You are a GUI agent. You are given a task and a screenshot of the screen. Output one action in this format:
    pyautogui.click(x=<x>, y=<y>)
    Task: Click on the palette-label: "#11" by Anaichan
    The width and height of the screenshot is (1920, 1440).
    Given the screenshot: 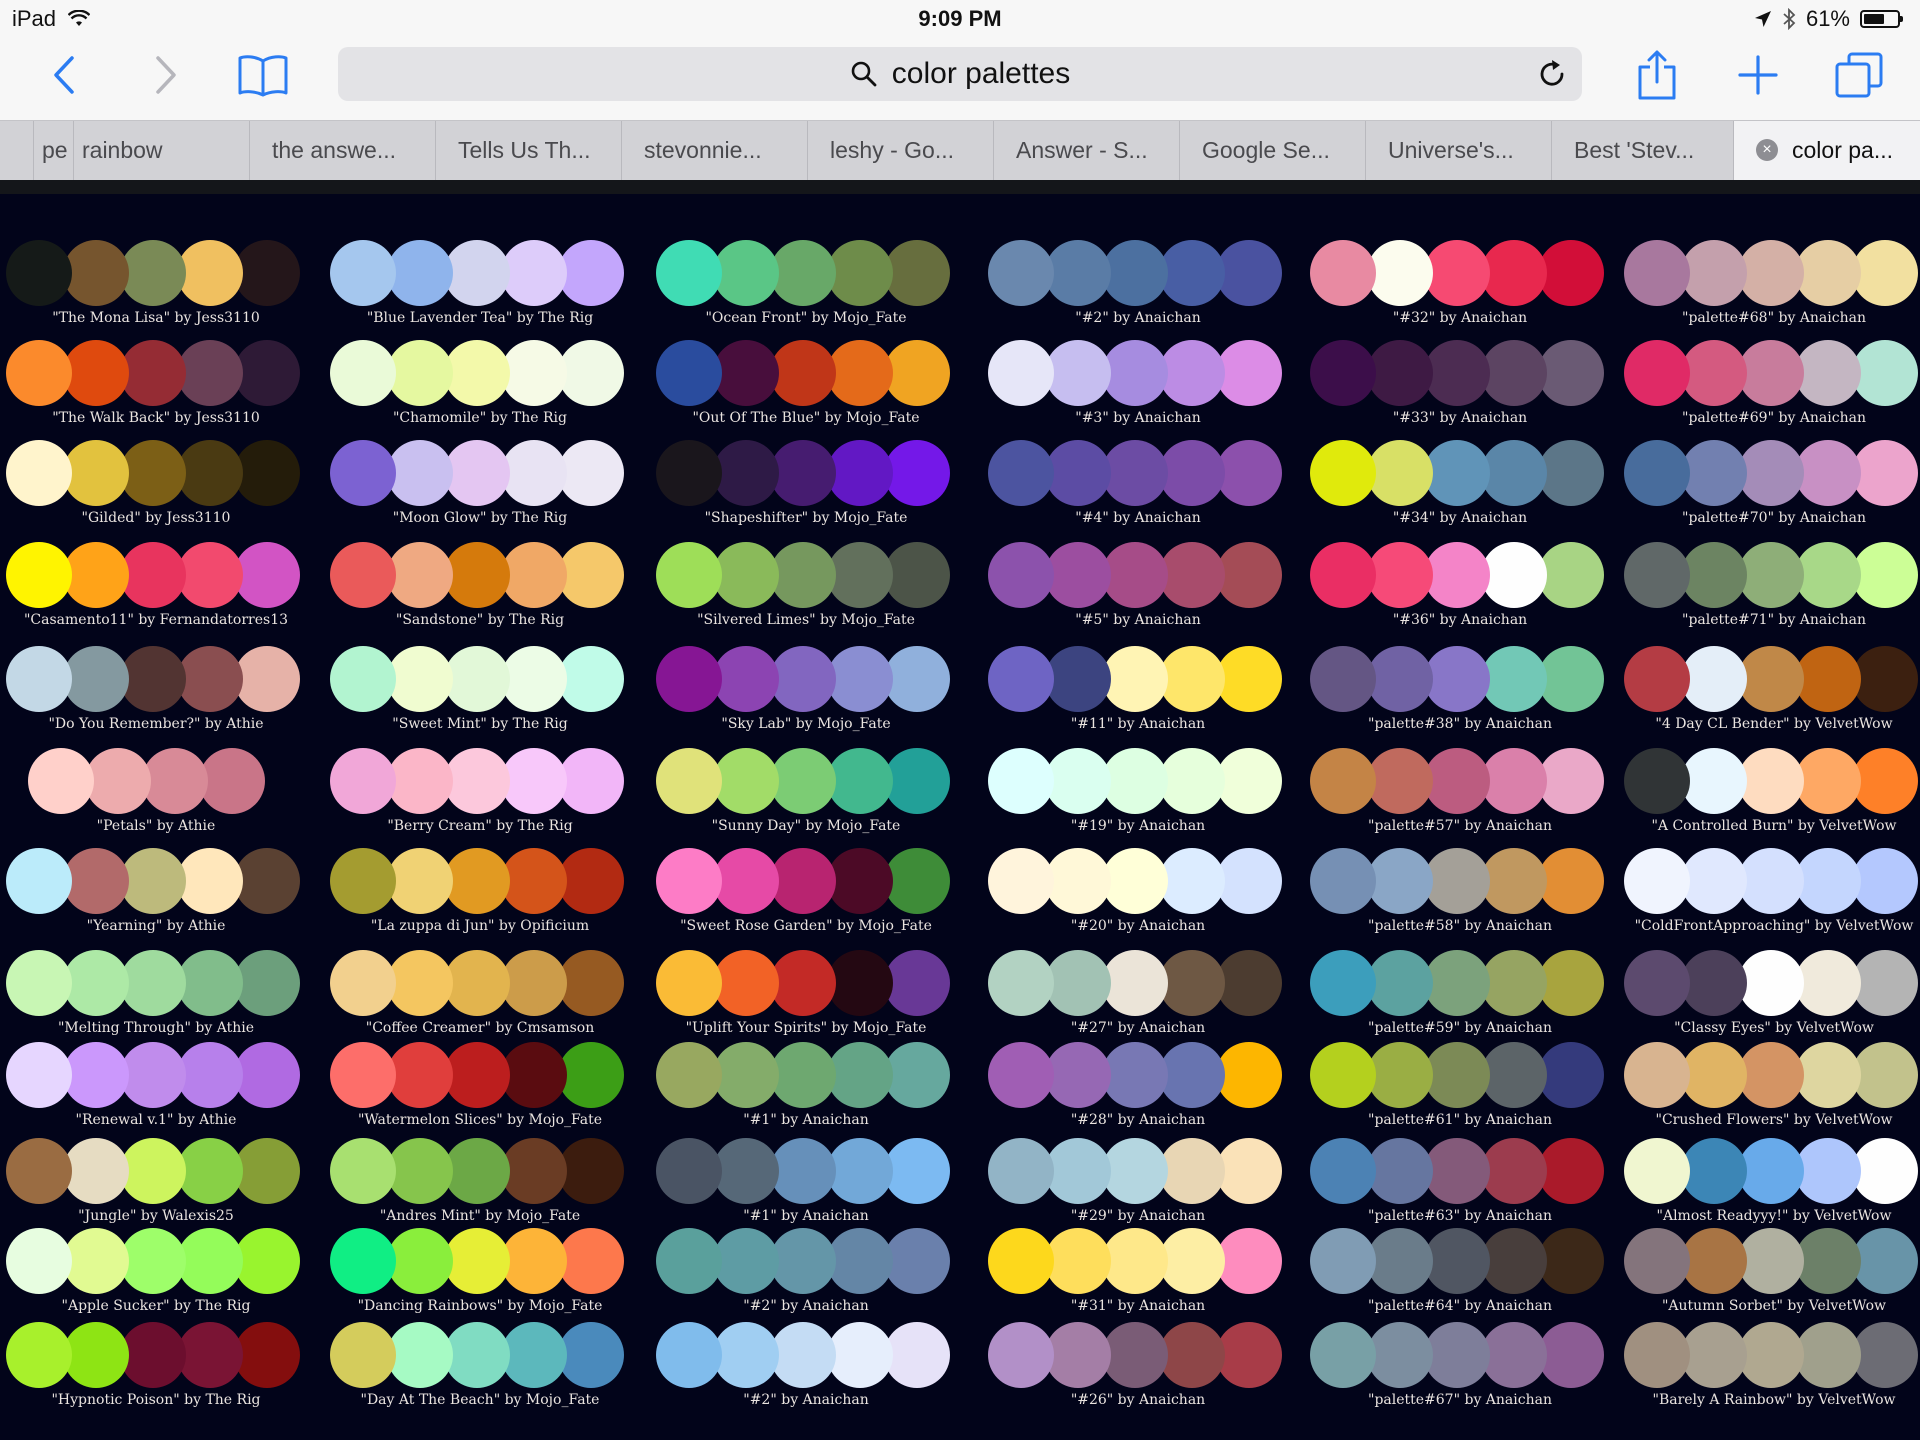 What is the action you would take?
    pyautogui.click(x=1138, y=724)
    